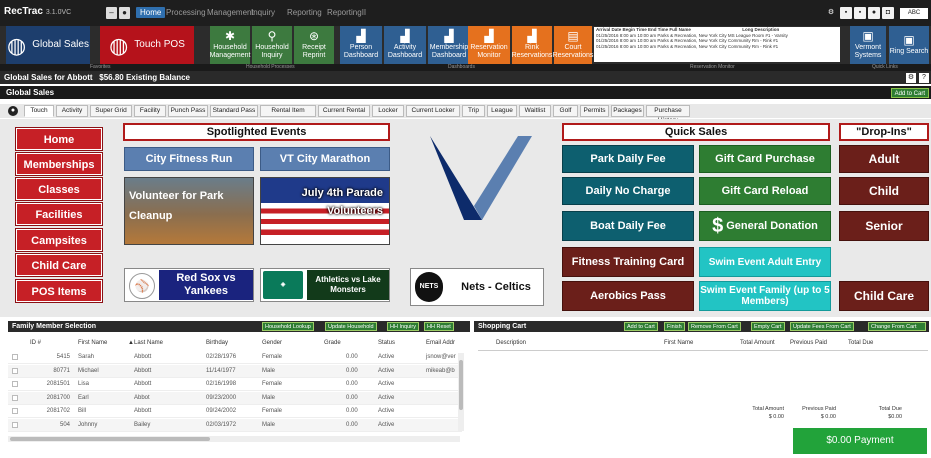 This screenshot has width=931, height=458. Describe the element at coordinates (449, 45) in the screenshot. I see `membership-dashboard-button: ▟ Membership Dashboard` at that location.